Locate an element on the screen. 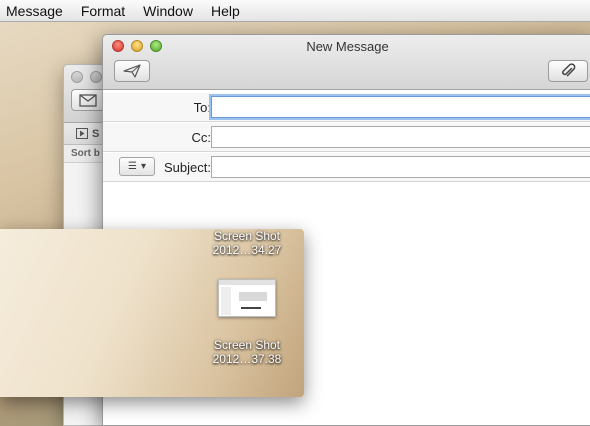 This screenshot has width=590, height=426. window-title: New Message is located at coordinates (347, 46).